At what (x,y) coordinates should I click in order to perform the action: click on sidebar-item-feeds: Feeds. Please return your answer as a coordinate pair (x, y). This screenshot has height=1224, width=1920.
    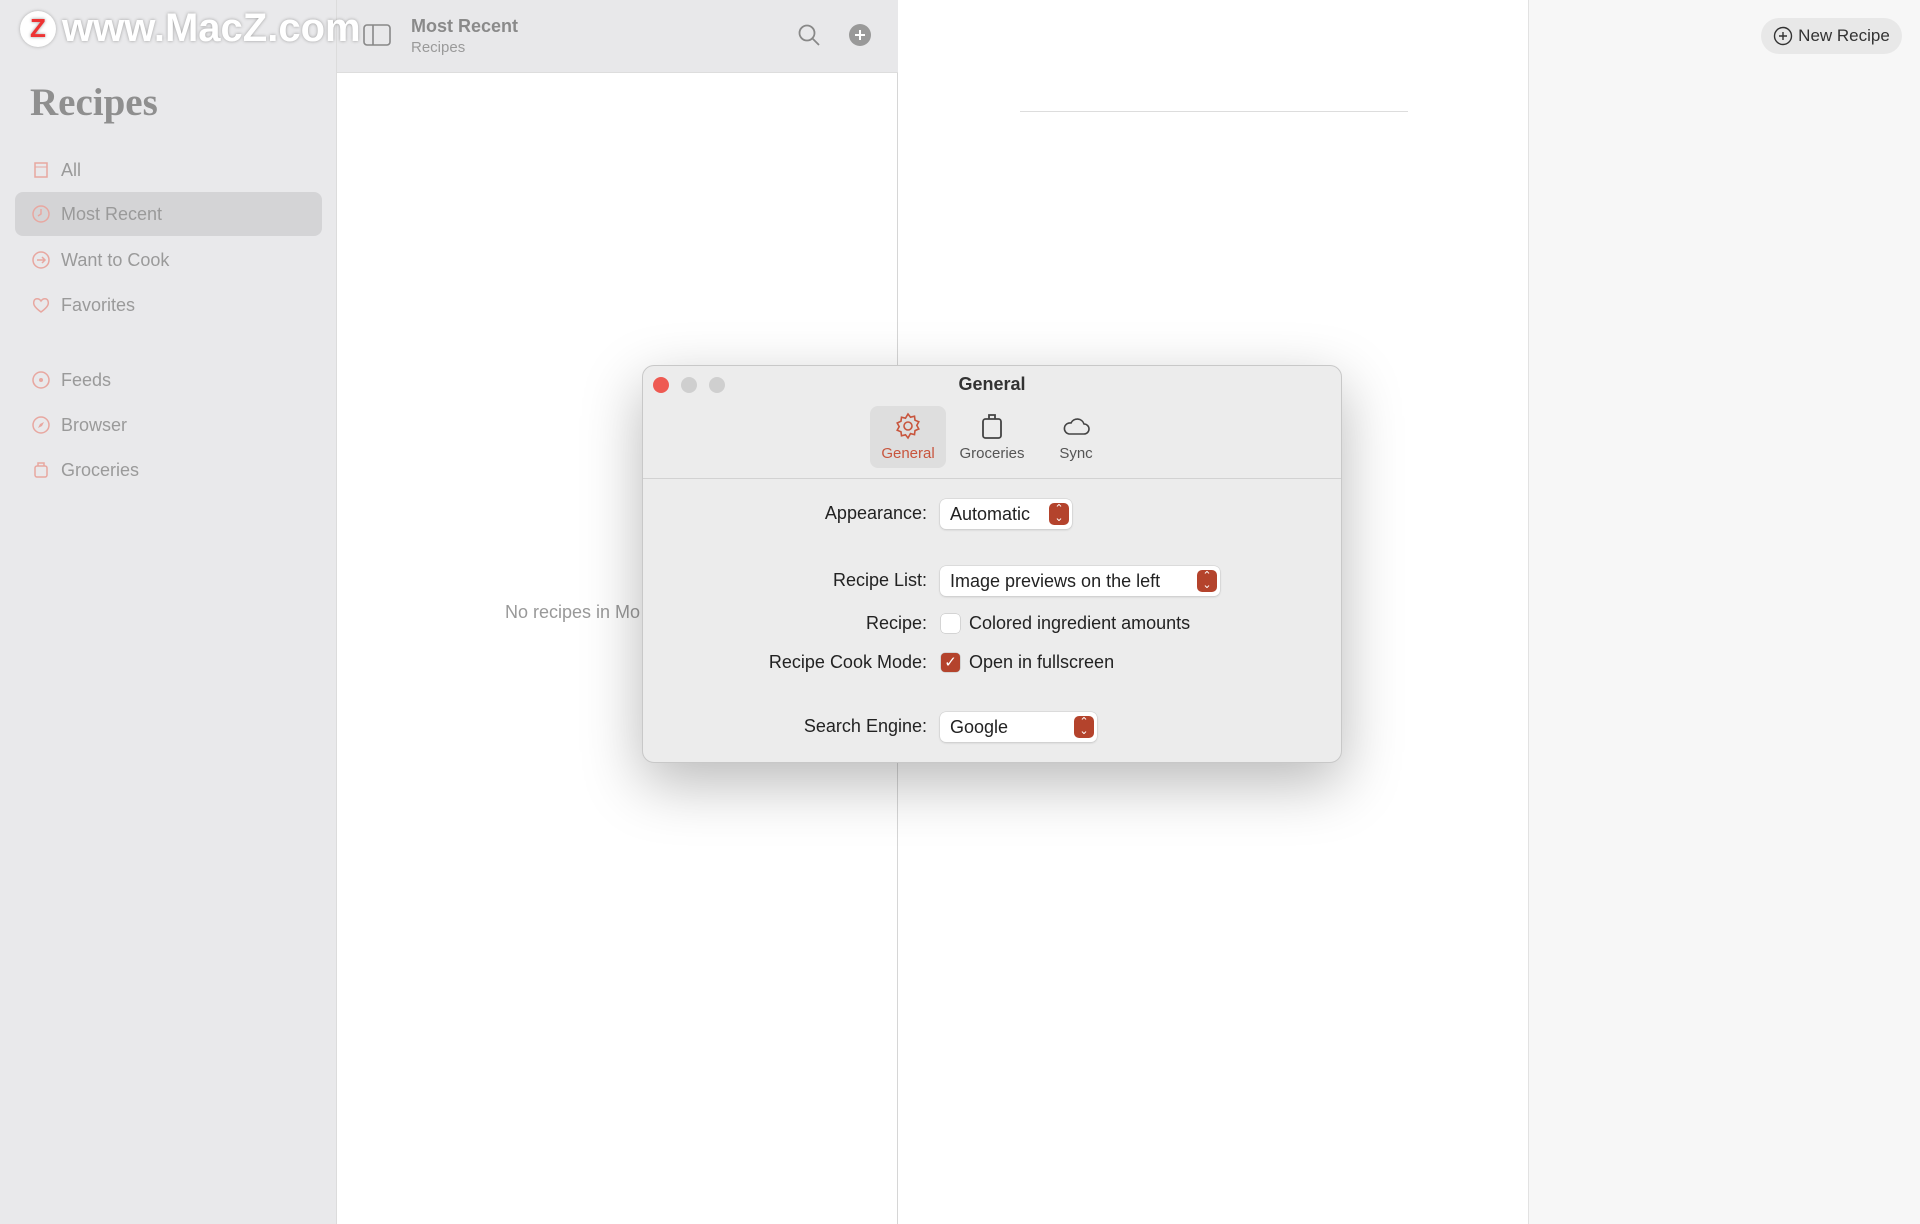
    Looking at the image, I should click on (168, 380).